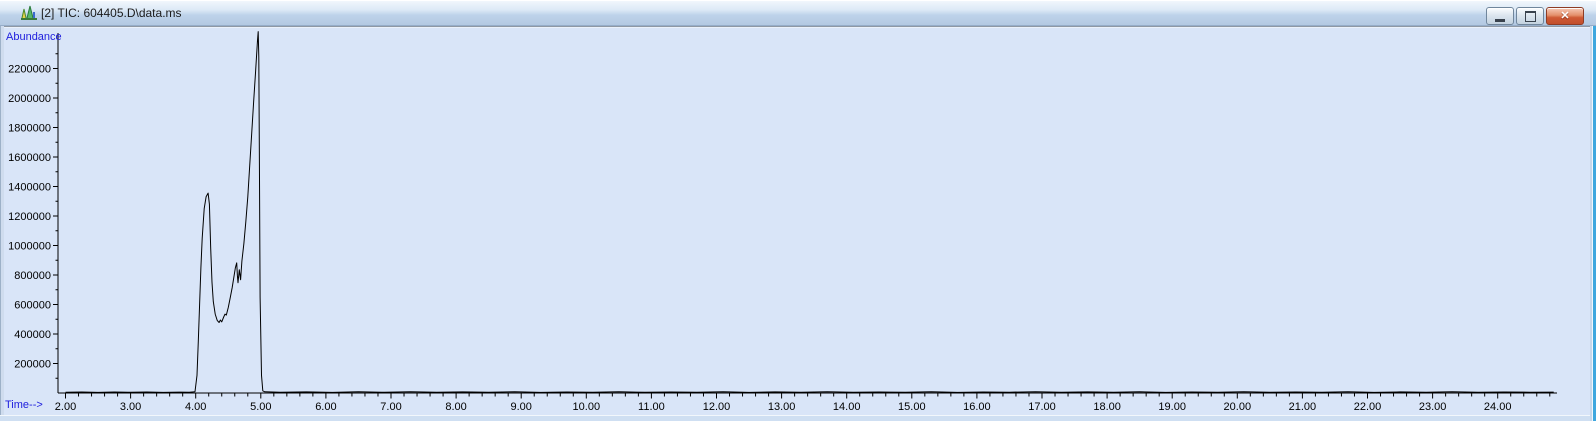  Describe the element at coordinates (1042, 407) in the screenshot. I see `x-tick-label: 17.00` at that location.